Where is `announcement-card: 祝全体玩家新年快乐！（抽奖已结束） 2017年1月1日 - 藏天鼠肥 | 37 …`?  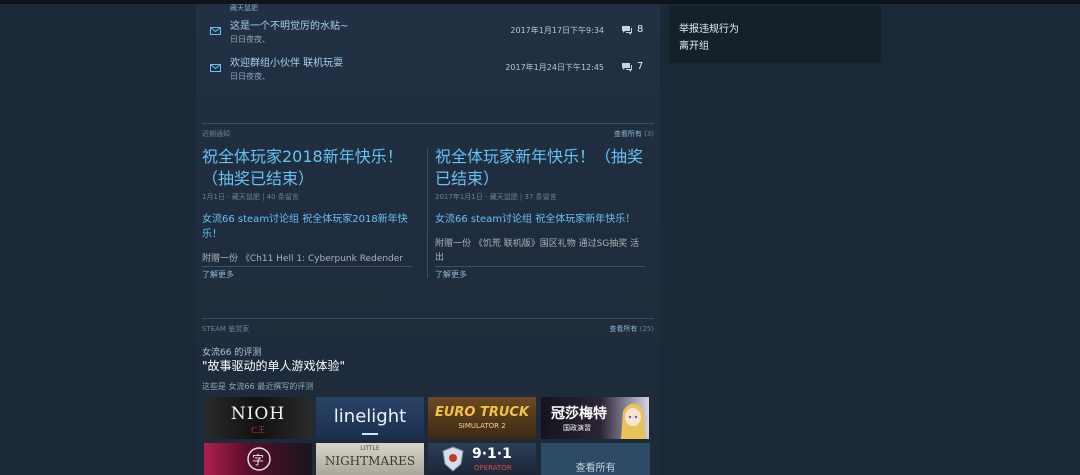 announcement-card: 祝全体玩家新年快乐！（抽奖已结束） 2017年1月1日 - 藏天鼠肥 | 37 … is located at coordinates (540, 214).